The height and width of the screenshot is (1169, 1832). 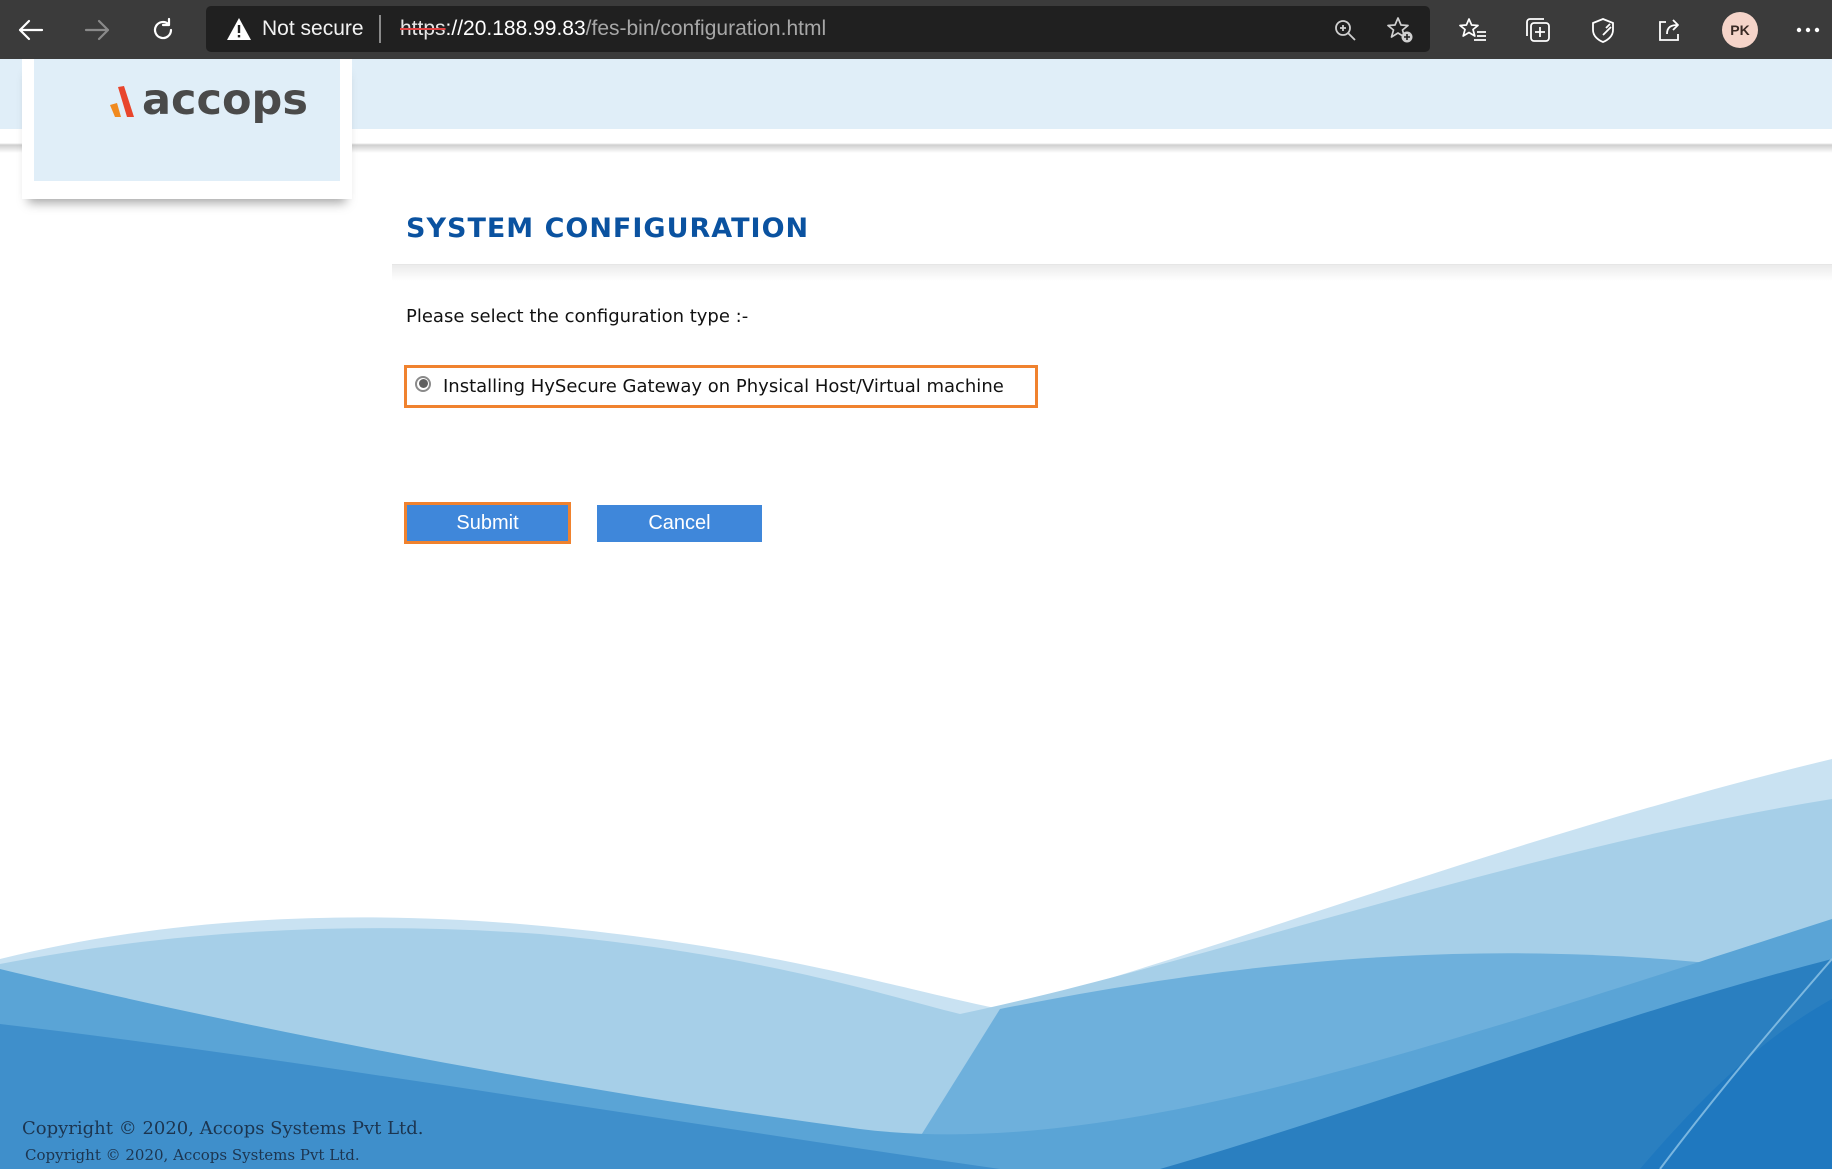 What do you see at coordinates (163, 30) in the screenshot?
I see `refresh-icon` at bounding box center [163, 30].